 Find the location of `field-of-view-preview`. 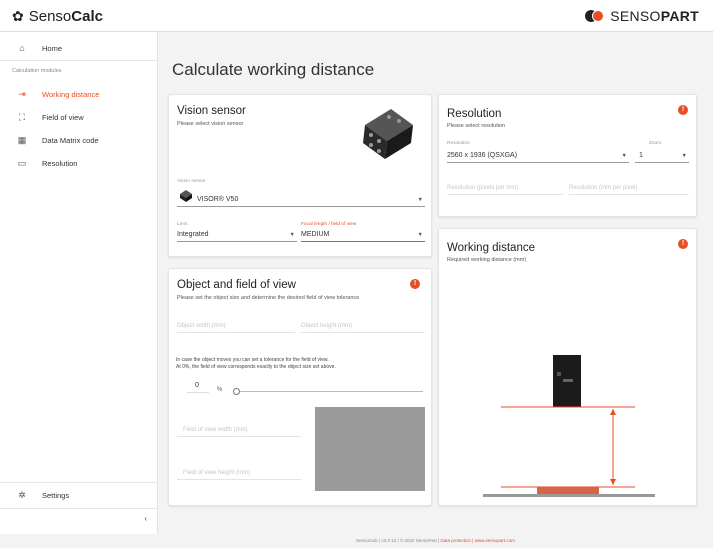

field-of-view-preview is located at coordinates (370, 449).